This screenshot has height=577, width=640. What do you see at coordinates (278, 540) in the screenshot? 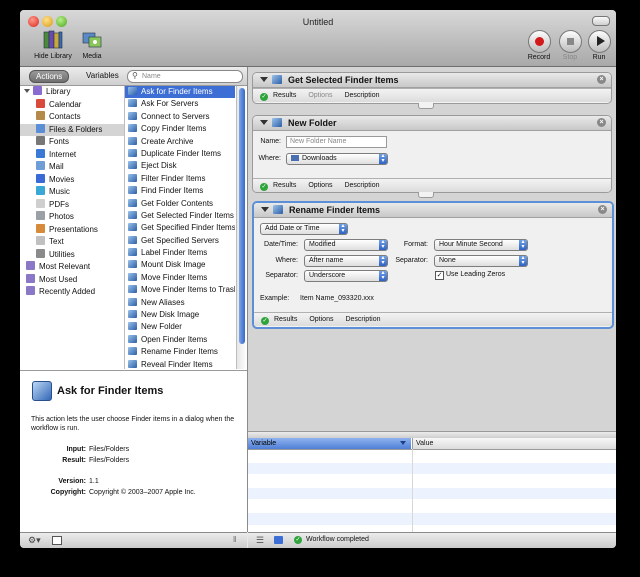
I see `variables-view-icon` at bounding box center [278, 540].